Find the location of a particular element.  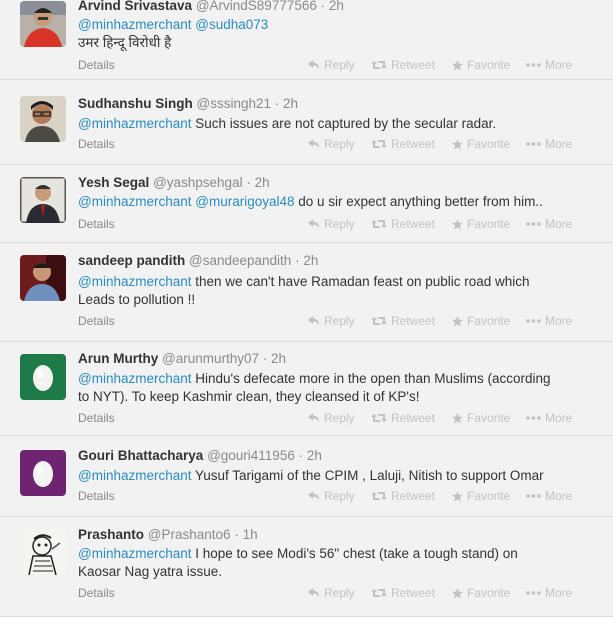

user-name: Yesh Segal is located at coordinates (113, 182).